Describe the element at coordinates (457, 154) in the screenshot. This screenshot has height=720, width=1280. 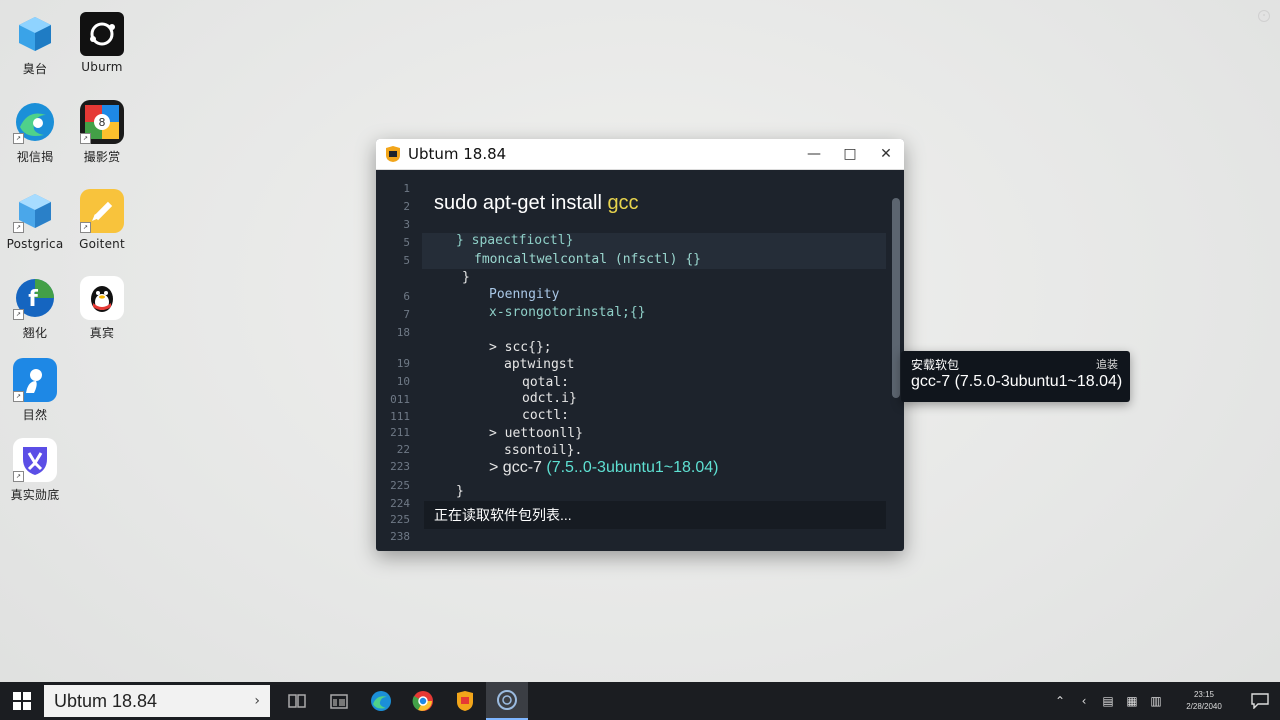
I see `window-title: Ubtum 18.84` at that location.